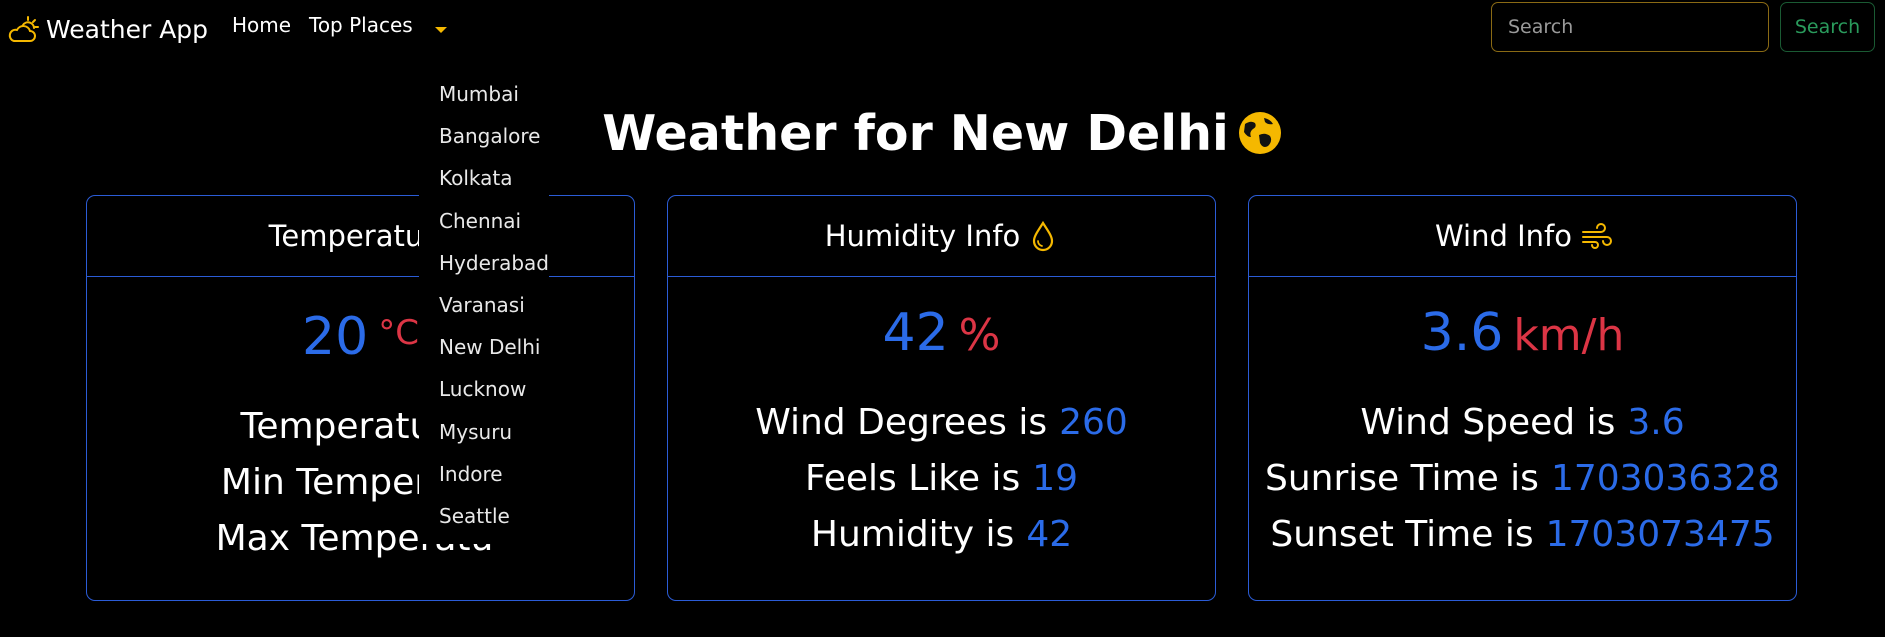 The height and width of the screenshot is (637, 1885). I want to click on sunset-label: Sunset Time is, so click(1402, 534).